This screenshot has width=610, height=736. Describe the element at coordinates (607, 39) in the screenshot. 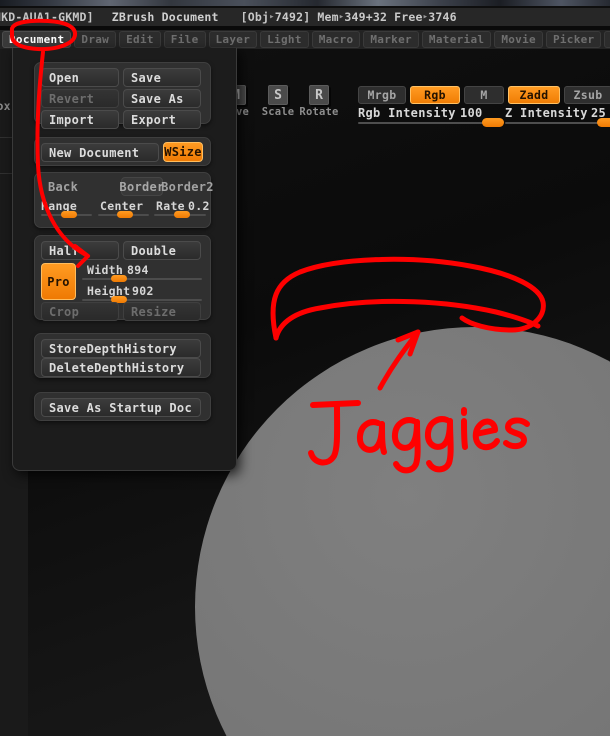

I see `menu-item-preferences: Preferences` at that location.